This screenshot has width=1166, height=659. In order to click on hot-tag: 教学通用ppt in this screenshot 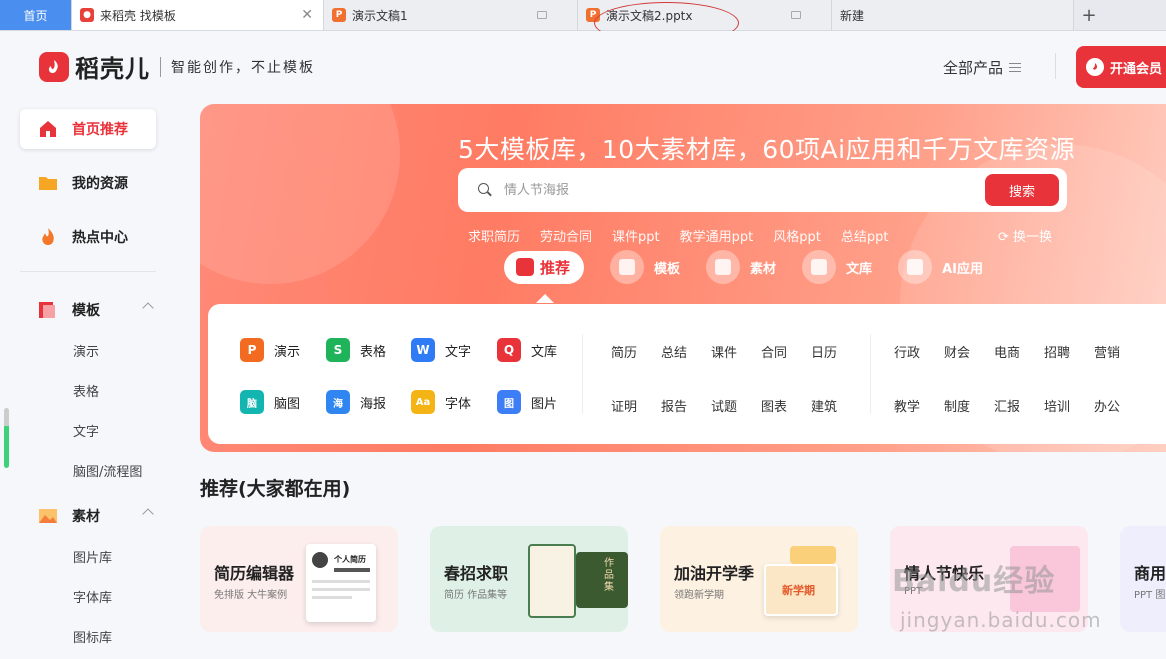, I will do `click(717, 235)`.